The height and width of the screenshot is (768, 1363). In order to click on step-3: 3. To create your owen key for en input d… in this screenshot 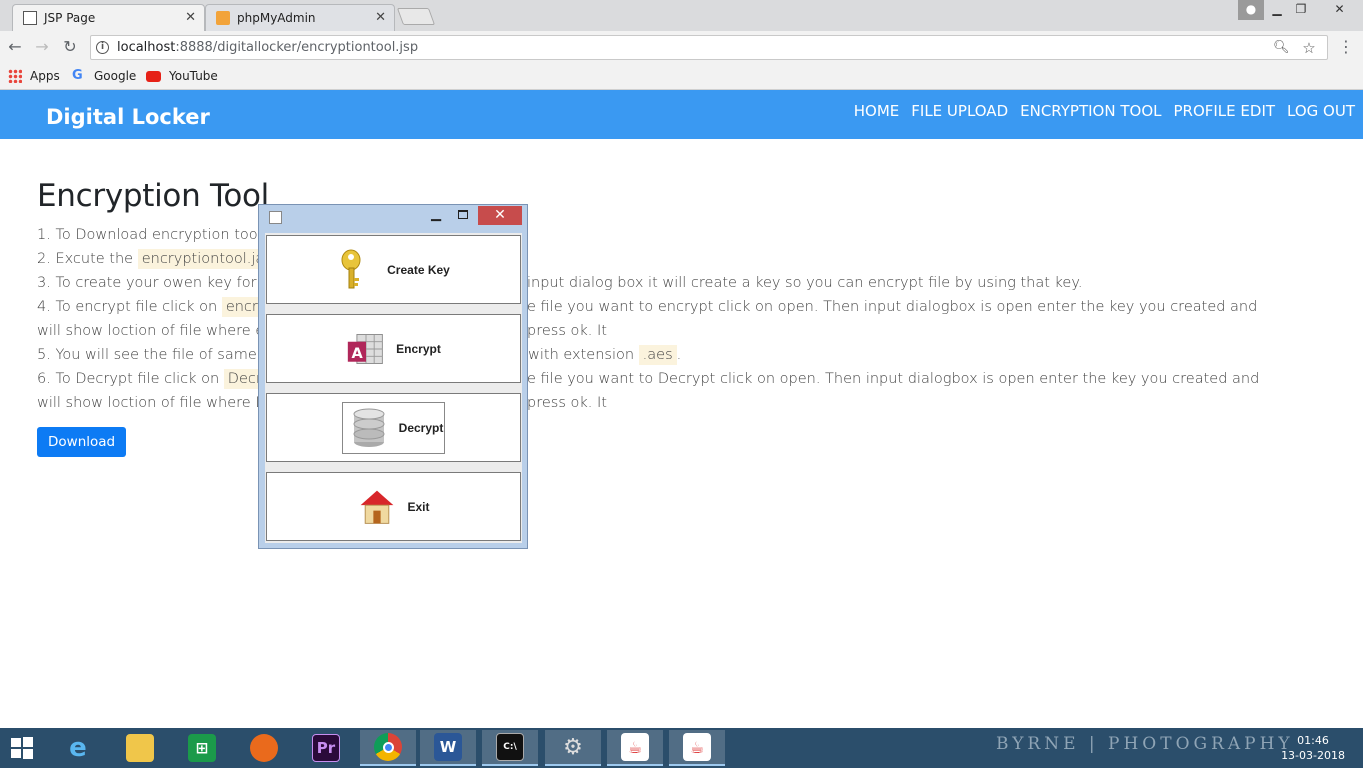, I will do `click(560, 283)`.